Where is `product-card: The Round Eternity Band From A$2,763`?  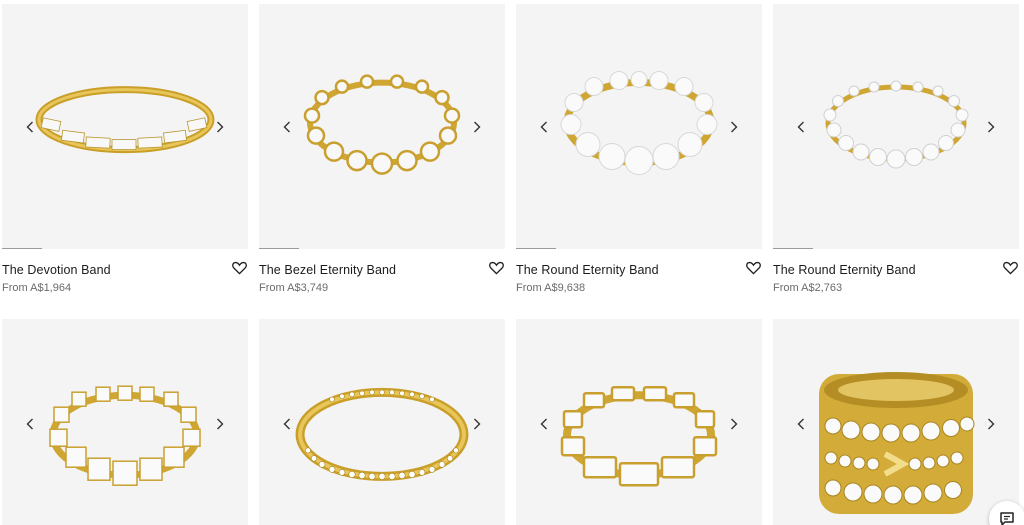 product-card: The Round Eternity Band From A$2,763 is located at coordinates (896, 149).